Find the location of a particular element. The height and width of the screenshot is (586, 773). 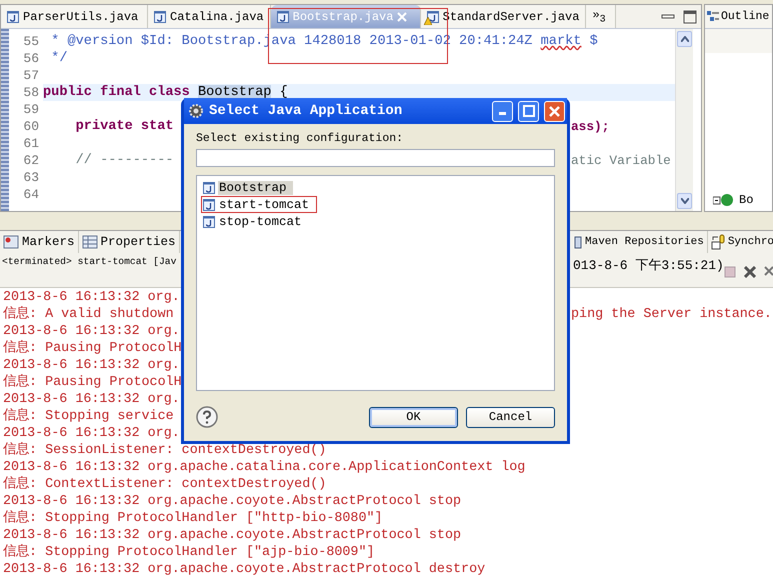

line-number: 61 is located at coordinates (31, 143).